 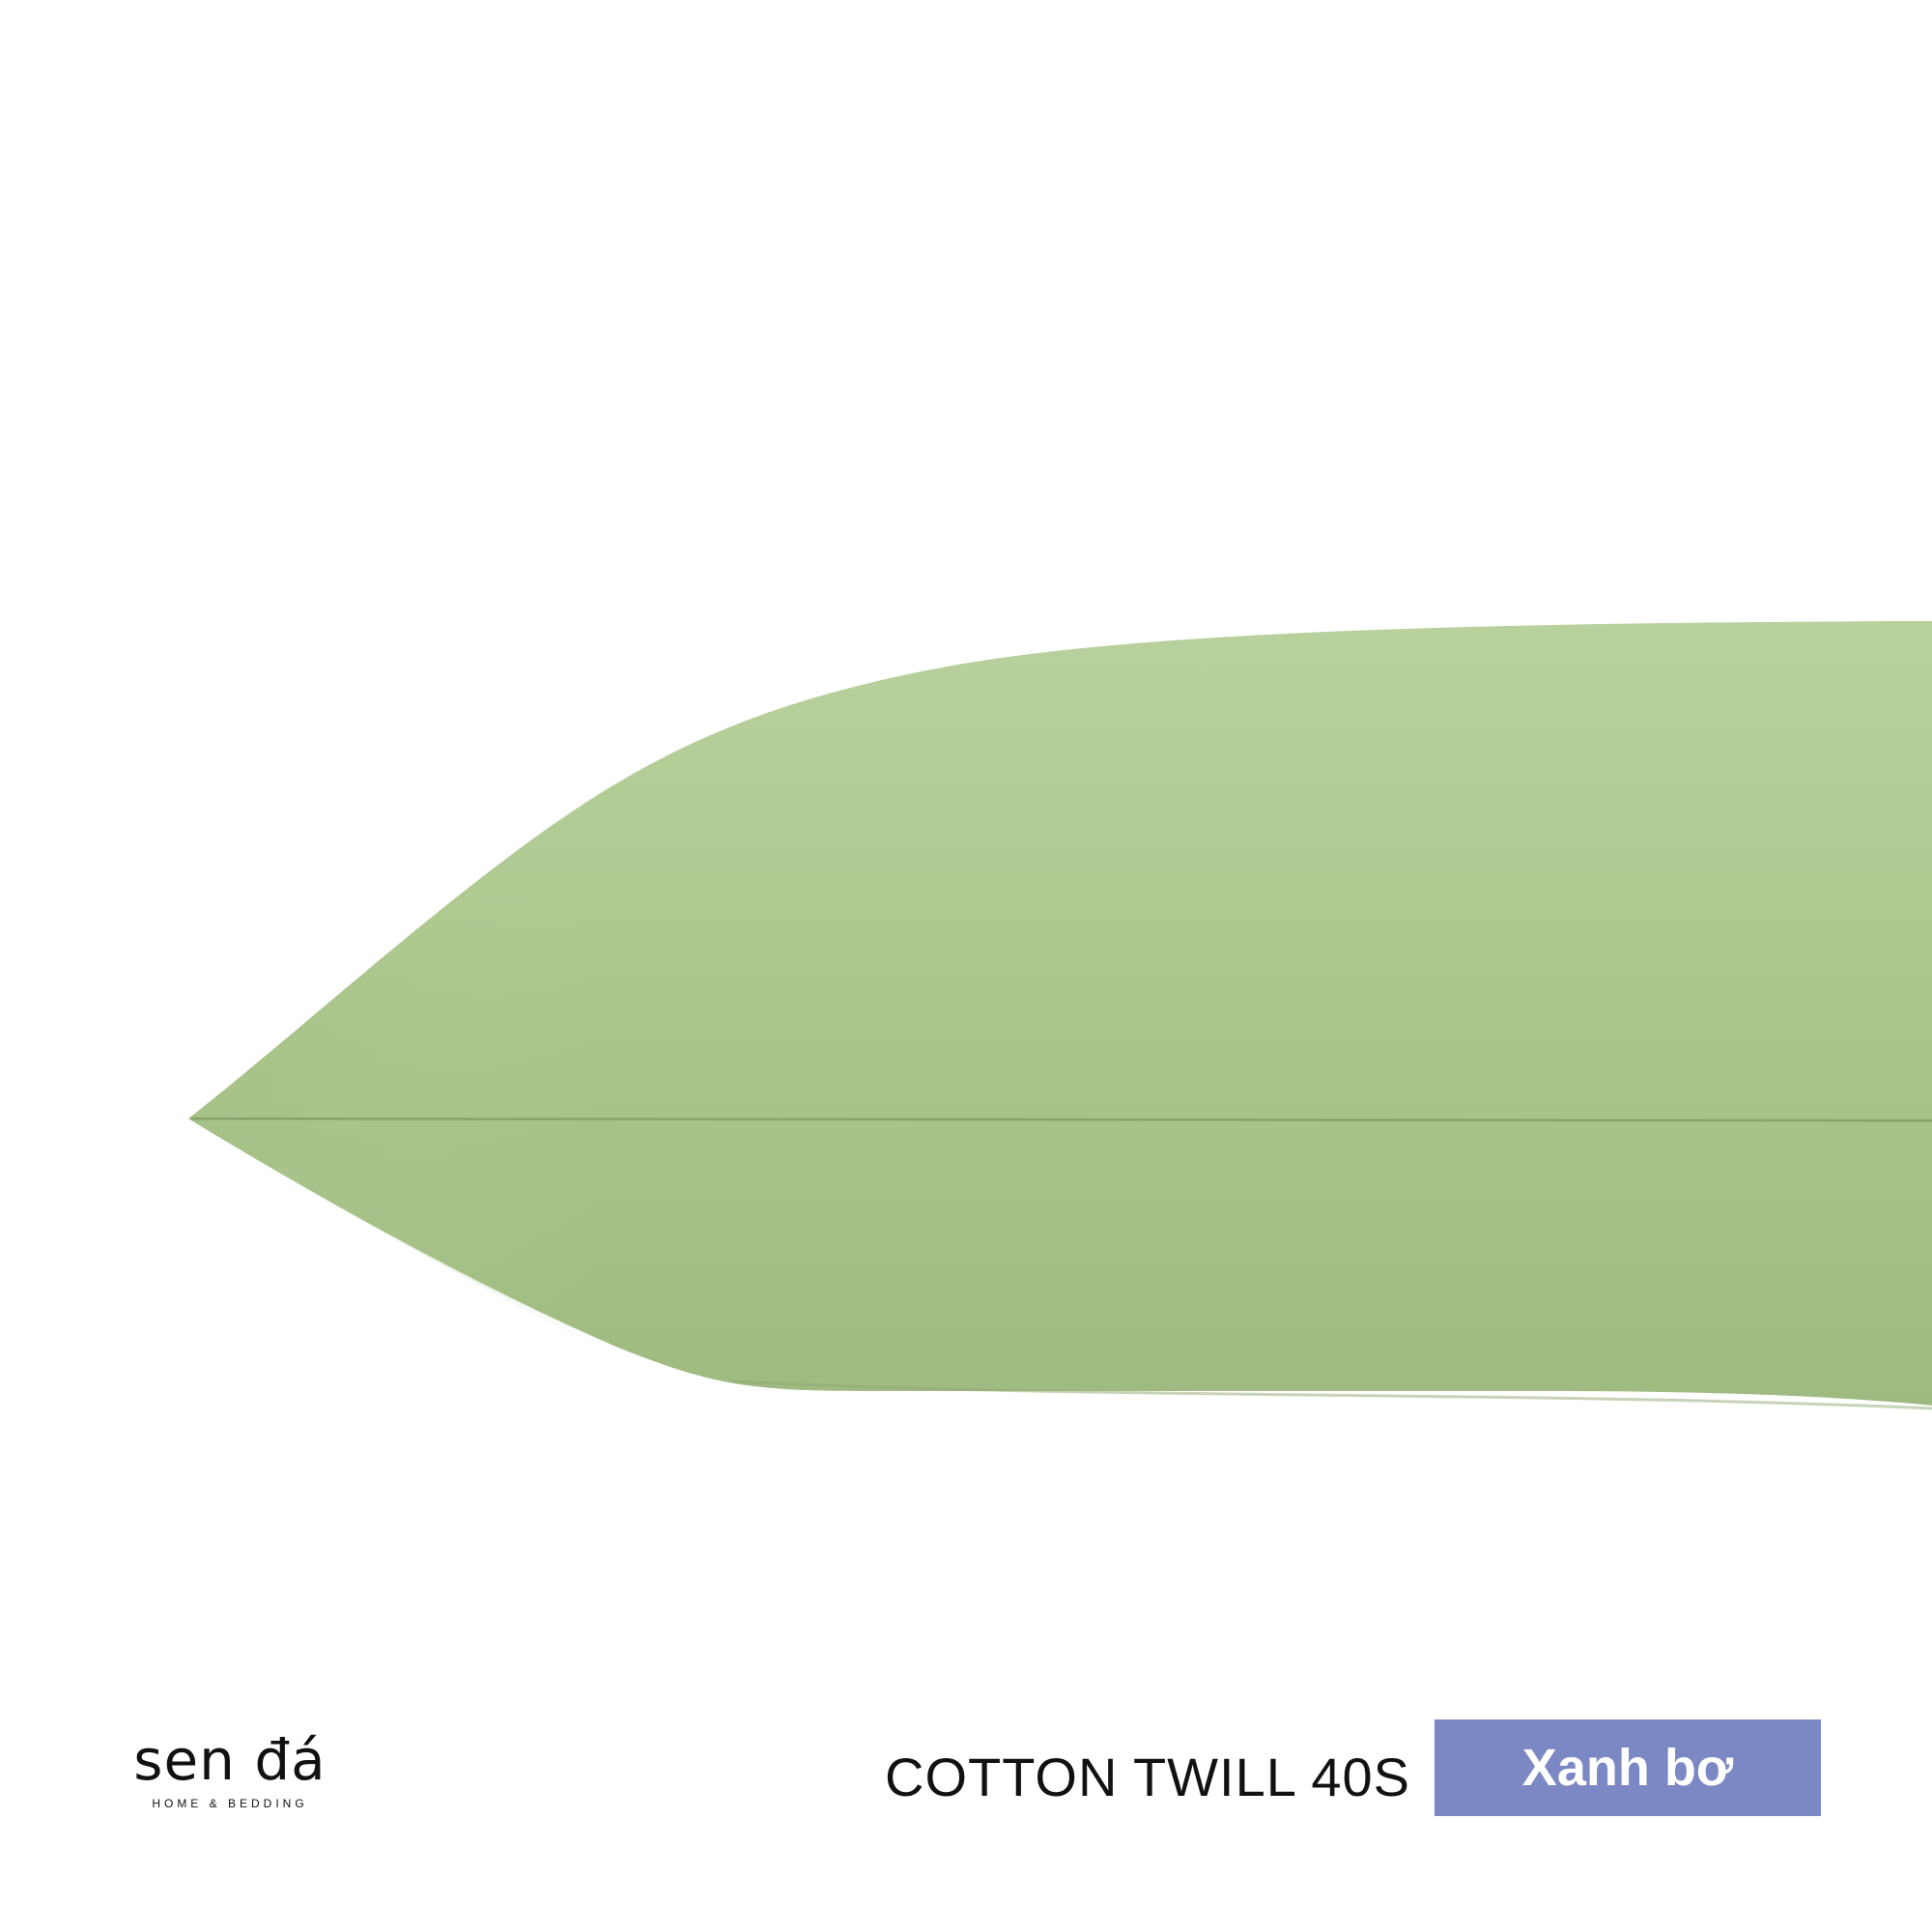 What do you see at coordinates (230, 1803) in the screenshot?
I see `brand-tagline: HOME & BEDDING` at bounding box center [230, 1803].